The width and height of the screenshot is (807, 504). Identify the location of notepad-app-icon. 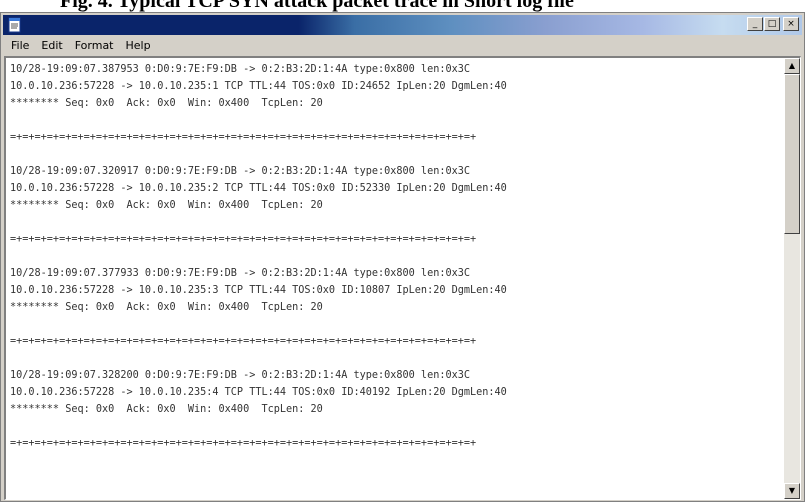
(15, 25).